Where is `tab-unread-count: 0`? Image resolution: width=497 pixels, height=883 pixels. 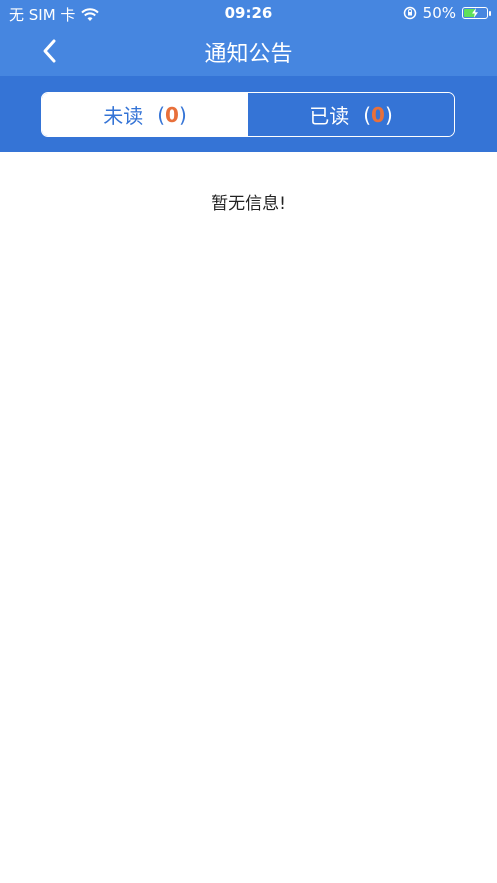 tab-unread-count: 0 is located at coordinates (172, 114).